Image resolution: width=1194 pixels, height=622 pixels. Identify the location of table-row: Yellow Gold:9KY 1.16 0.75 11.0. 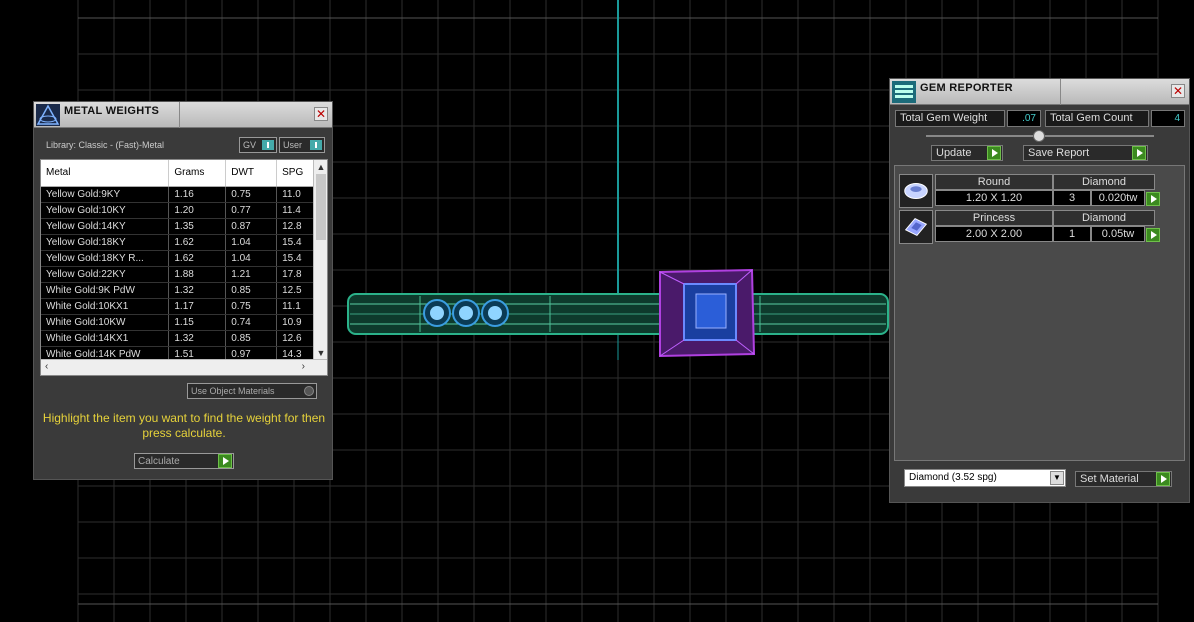
(184, 194).